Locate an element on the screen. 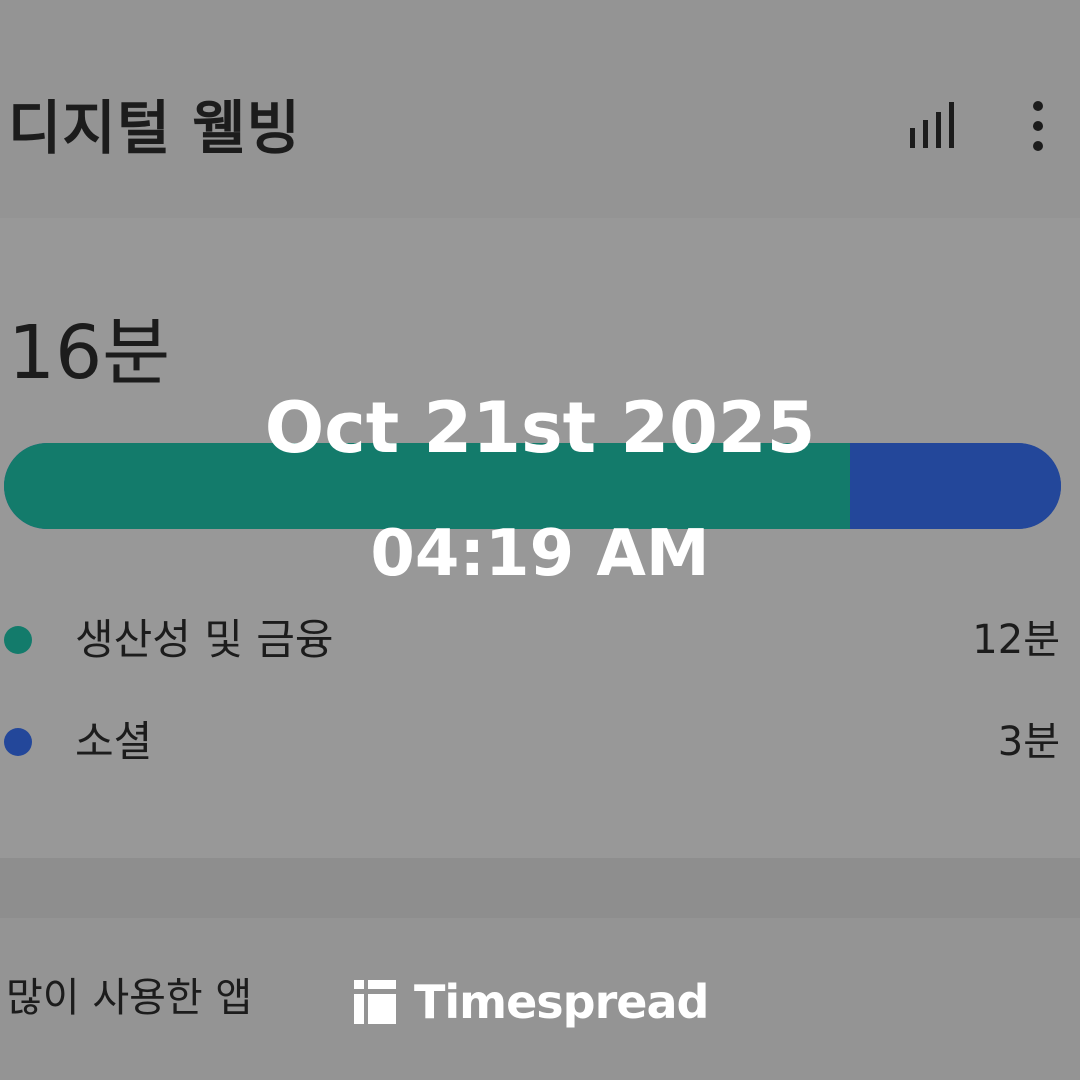 This screenshot has width=1080, height=1080. category-time: 12분 is located at coordinates (1016, 640).